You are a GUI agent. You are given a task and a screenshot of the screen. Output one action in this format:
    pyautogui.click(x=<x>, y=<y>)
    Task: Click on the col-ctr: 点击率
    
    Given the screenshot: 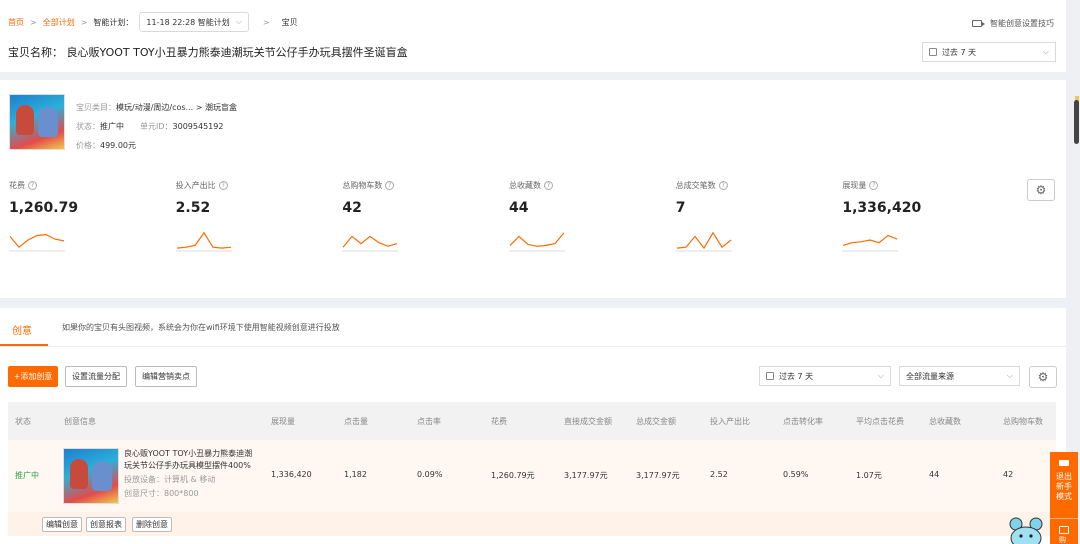 What is the action you would take?
    pyautogui.click(x=429, y=421)
    